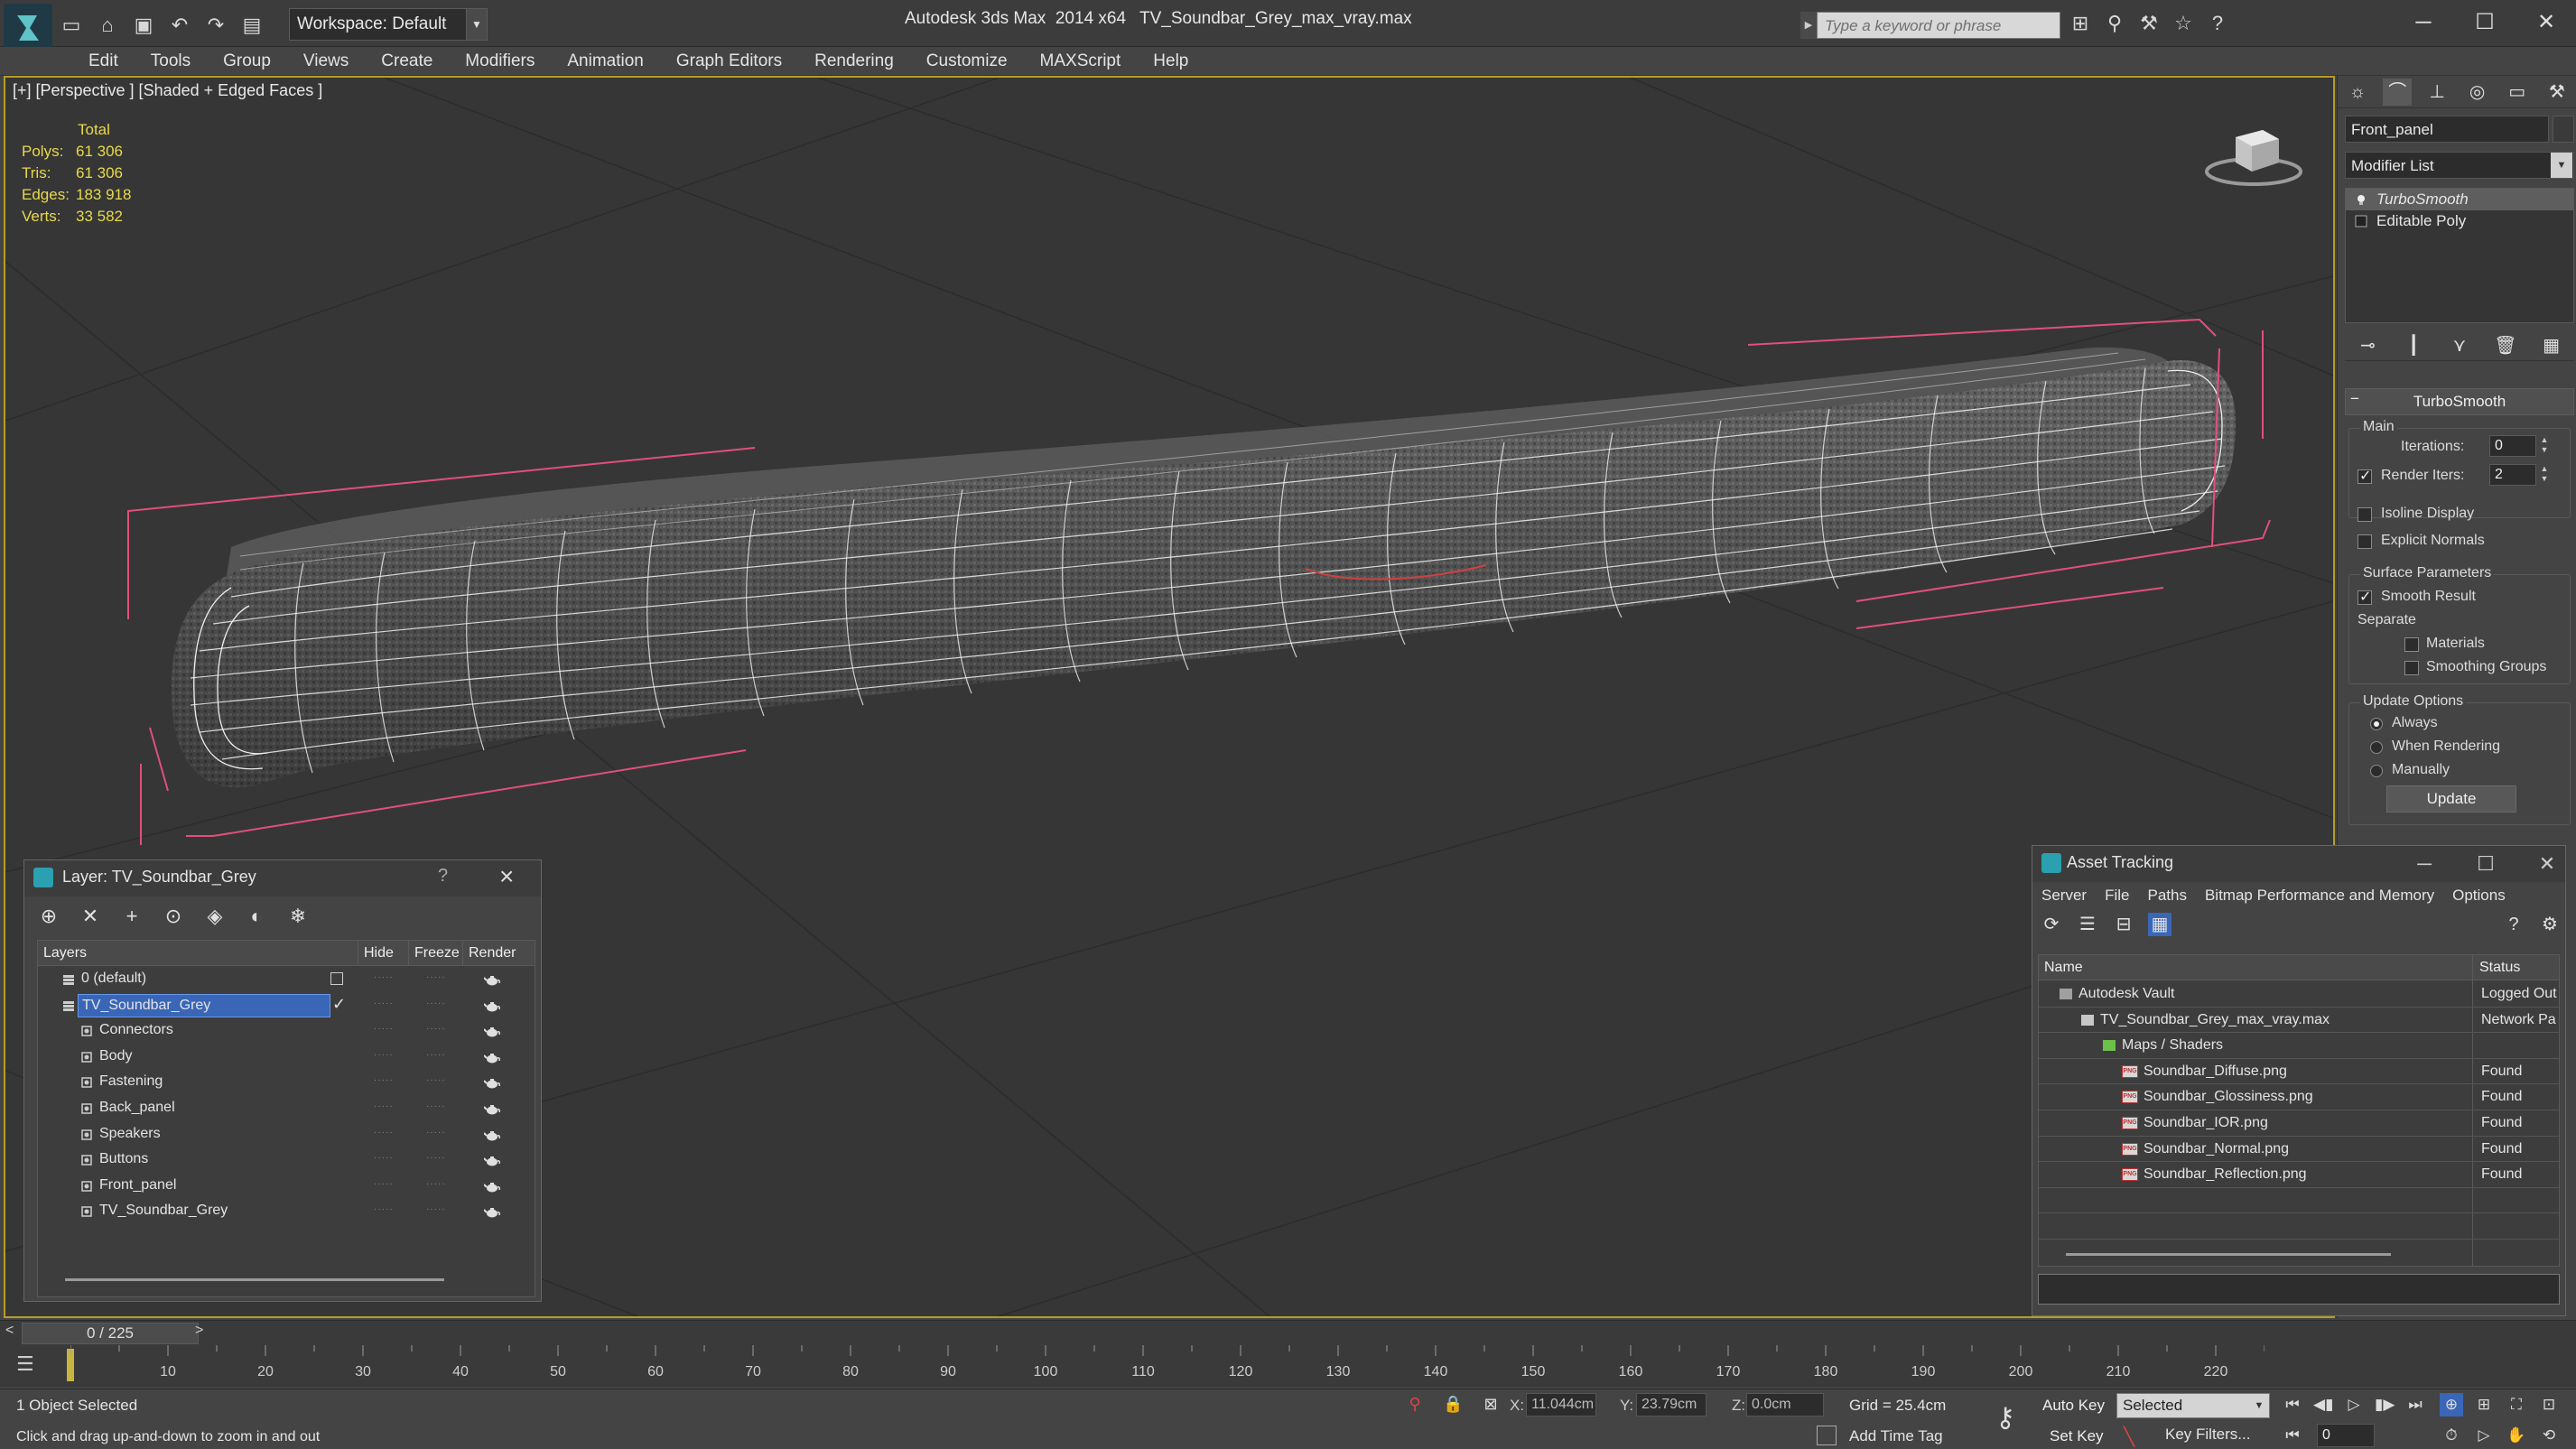 The height and width of the screenshot is (1449, 2576). Describe the element at coordinates (215, 916) in the screenshot. I see `highlight-selected-icon: ◈` at that location.